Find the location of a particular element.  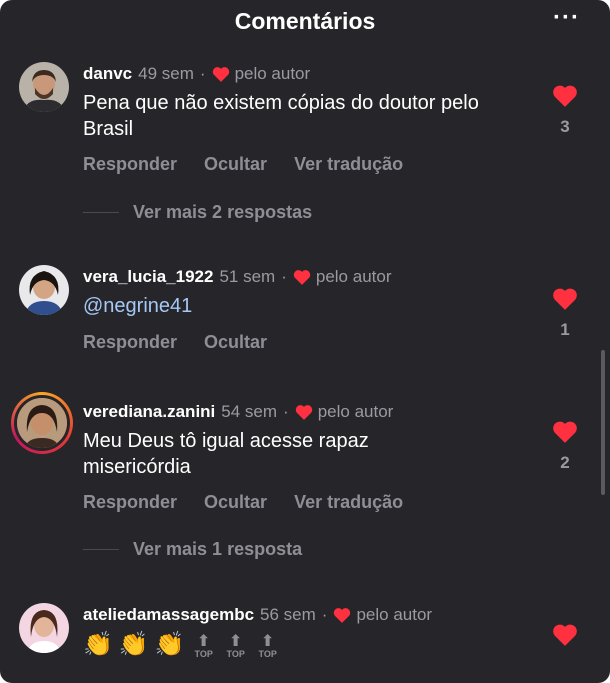

mention-link: @negrine41 is located at coordinates (298, 306).